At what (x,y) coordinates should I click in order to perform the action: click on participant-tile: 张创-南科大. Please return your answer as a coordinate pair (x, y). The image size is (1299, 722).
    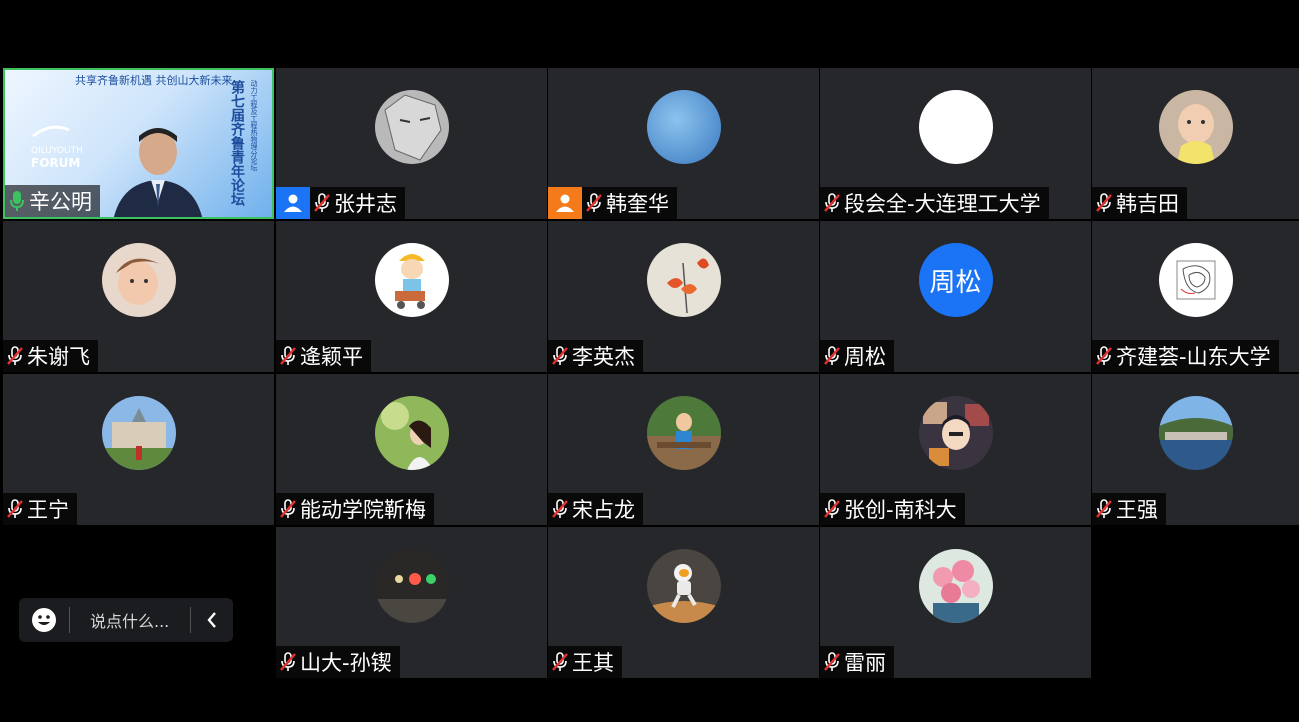
    Looking at the image, I should click on (955, 449).